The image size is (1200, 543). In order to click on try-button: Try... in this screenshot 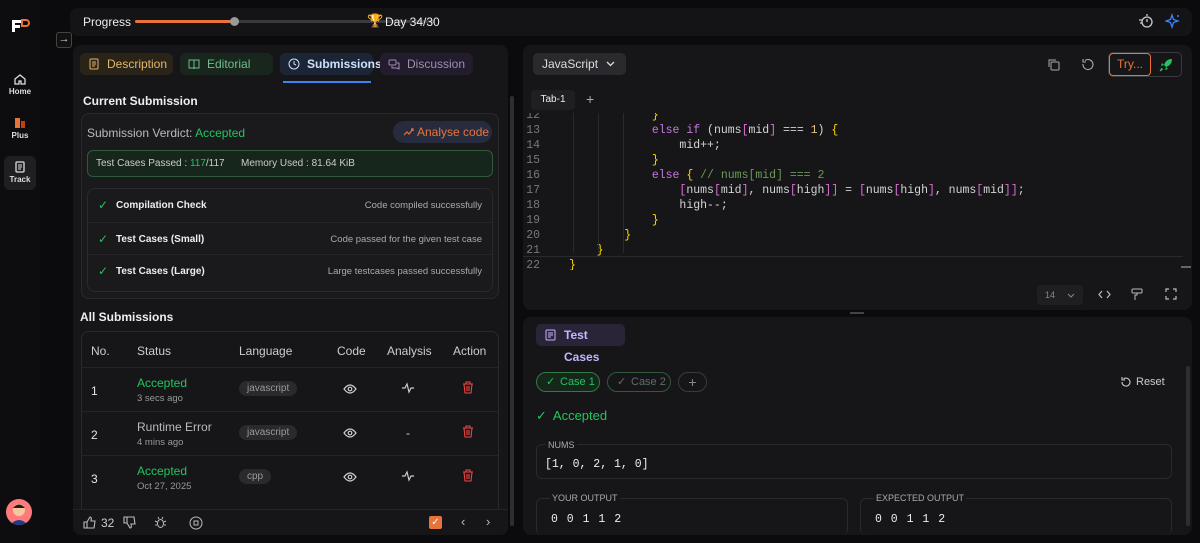, I will do `click(1130, 64)`.